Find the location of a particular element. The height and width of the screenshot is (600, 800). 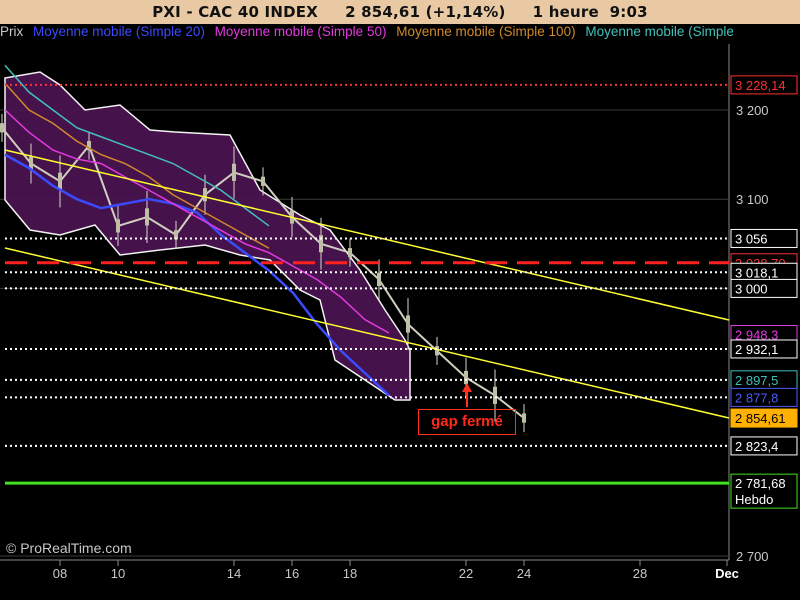

level-label: 3 018,1 is located at coordinates (756, 272).